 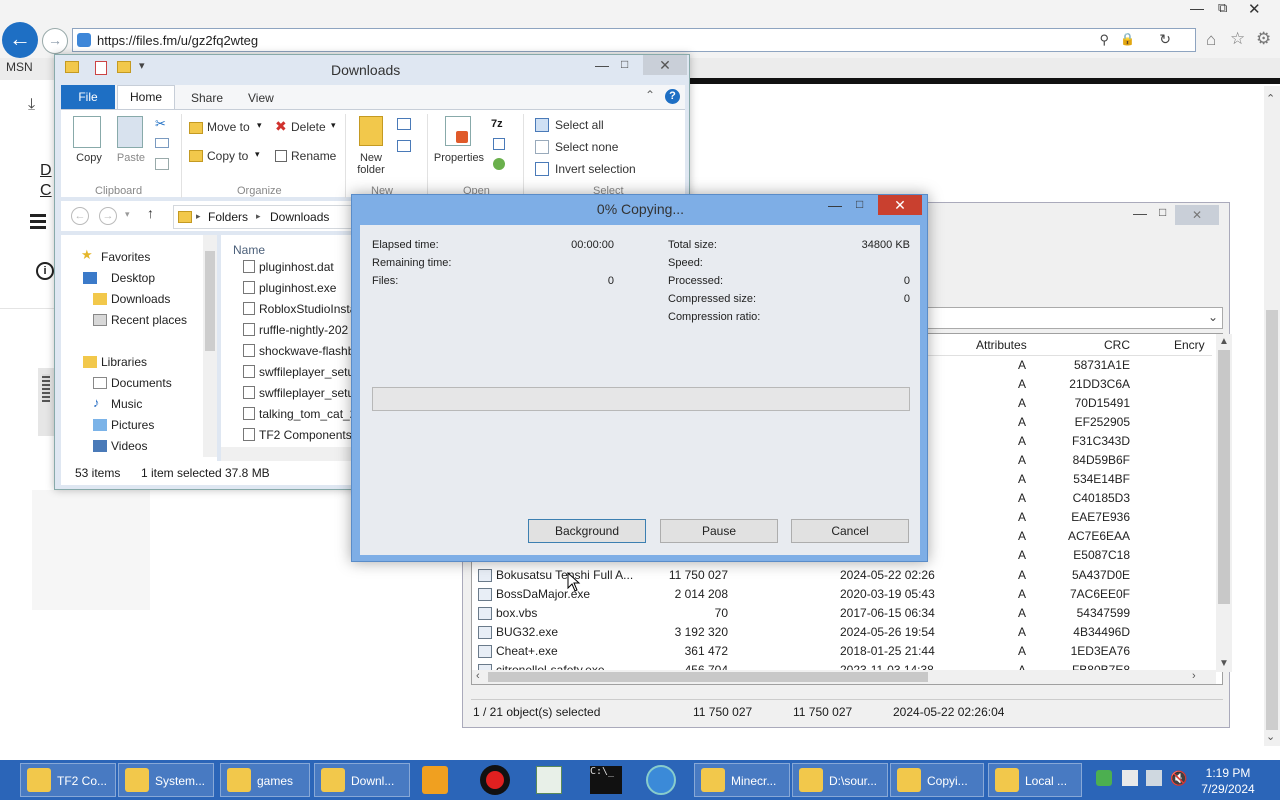 What do you see at coordinates (459, 158) in the screenshot?
I see `properties-button: Properties` at bounding box center [459, 158].